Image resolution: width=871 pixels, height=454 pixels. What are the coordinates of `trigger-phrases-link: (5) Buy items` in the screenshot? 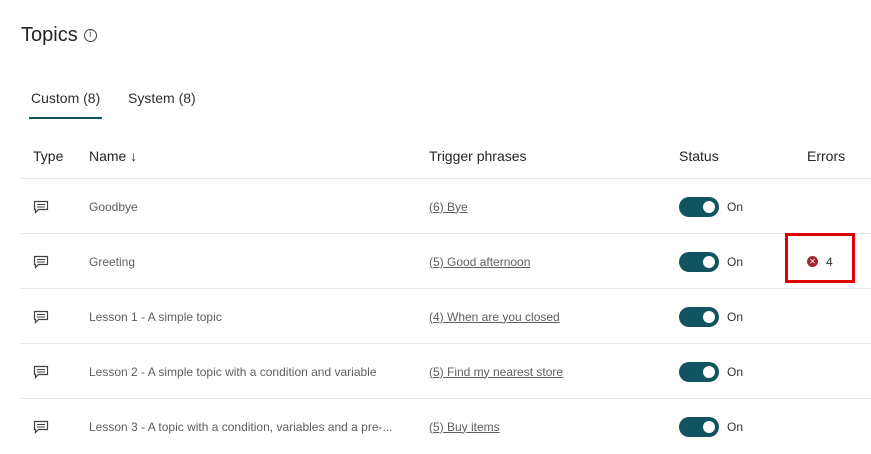 It's located at (464, 427).